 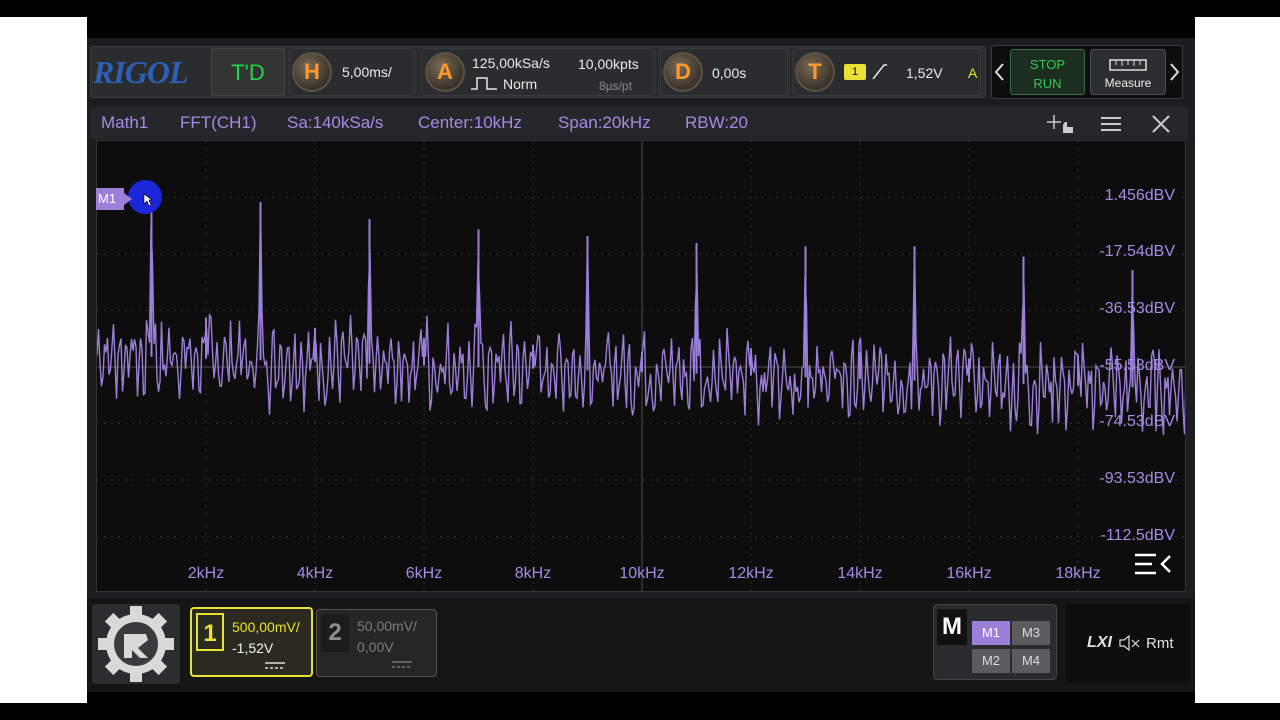 I want to click on channel-2-offset: 0,00V, so click(x=375, y=647).